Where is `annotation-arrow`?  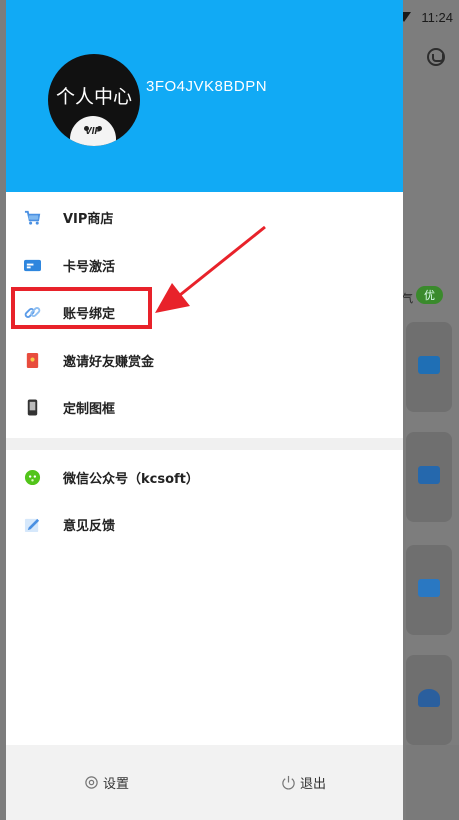
annotation-arrow is located at coordinates (210, 269).